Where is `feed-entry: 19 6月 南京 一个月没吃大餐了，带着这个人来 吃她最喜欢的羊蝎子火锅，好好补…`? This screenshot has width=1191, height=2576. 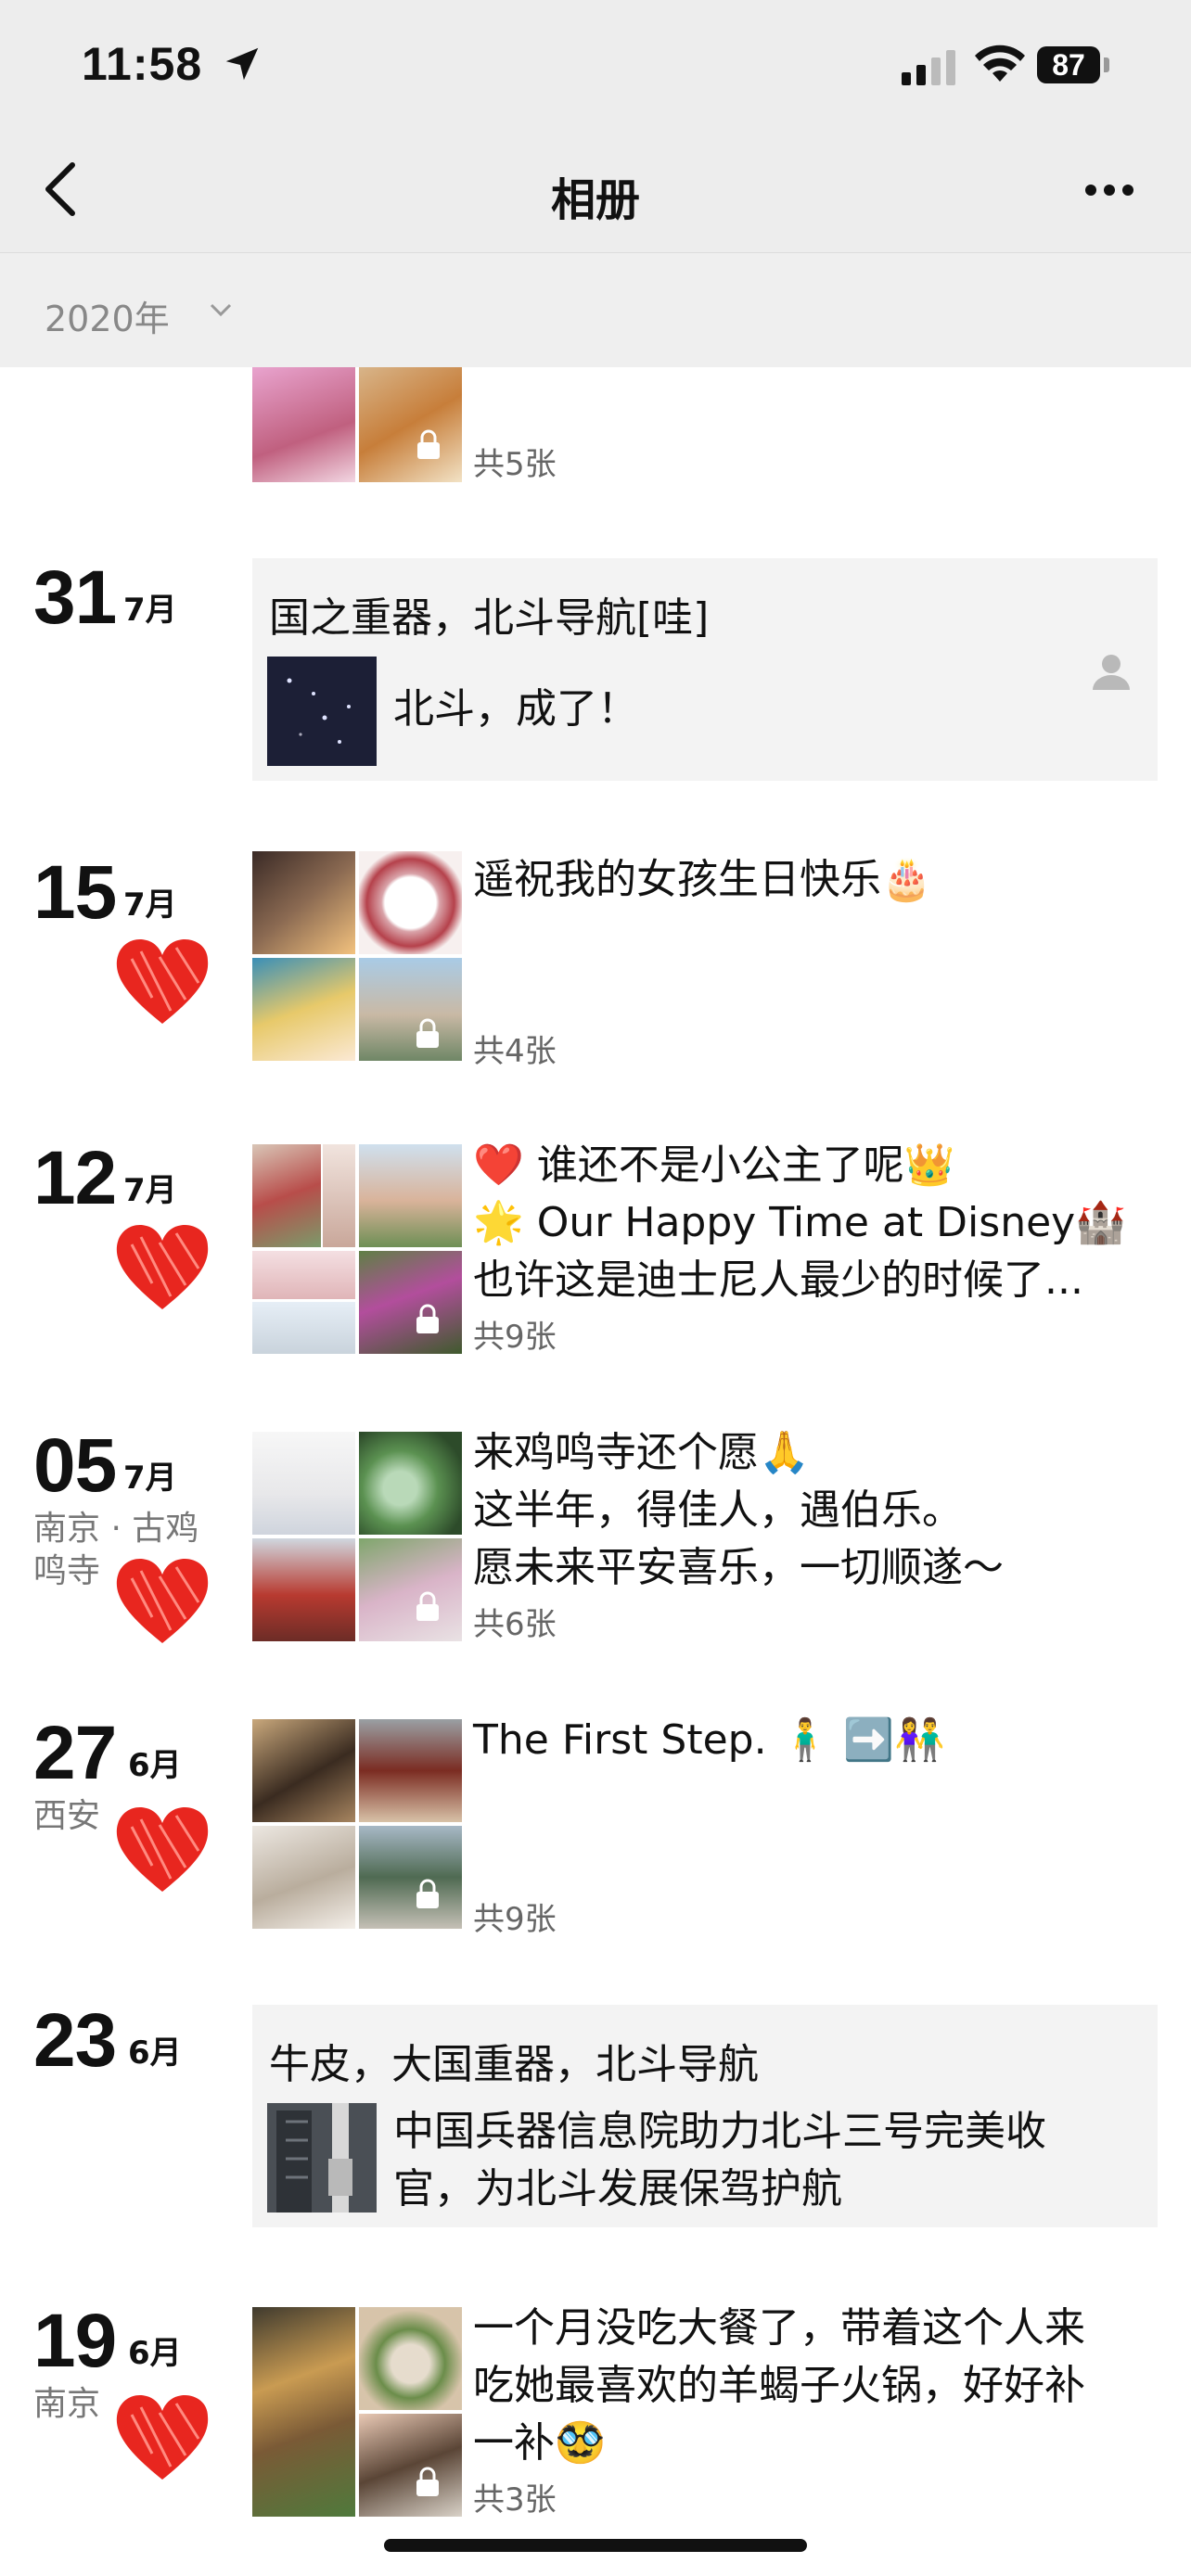
feed-entry: 19 6月 南京 一个月没吃大餐了，带着这个人来 吃她最喜欢的羊蝎子火锅，好好补… is located at coordinates (595, 2411).